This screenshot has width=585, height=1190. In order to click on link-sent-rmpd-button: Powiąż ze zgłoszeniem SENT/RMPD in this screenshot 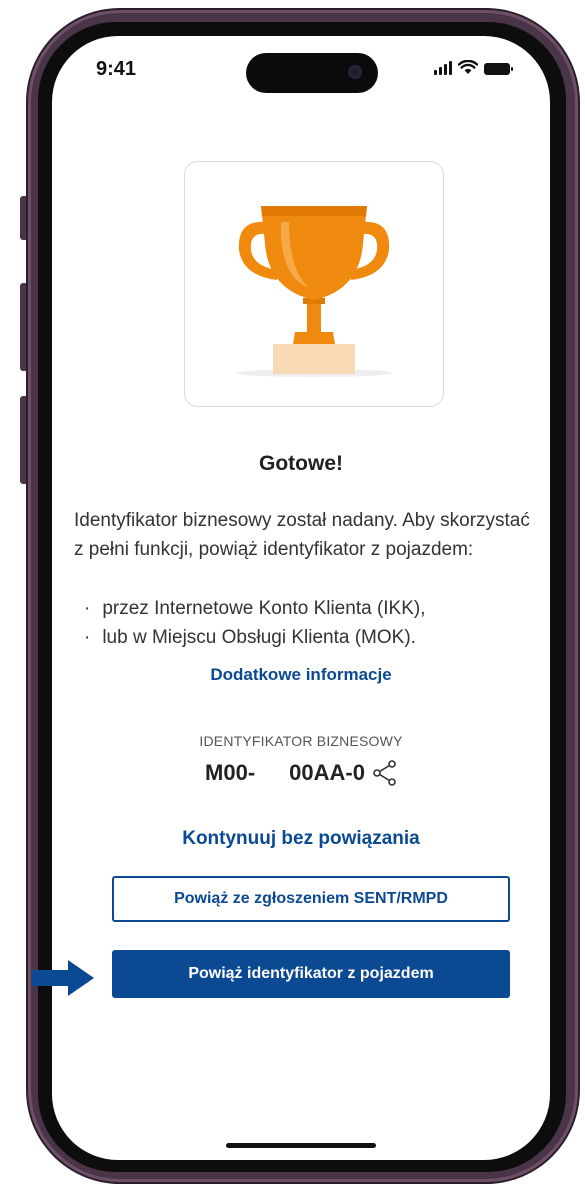, I will do `click(311, 899)`.